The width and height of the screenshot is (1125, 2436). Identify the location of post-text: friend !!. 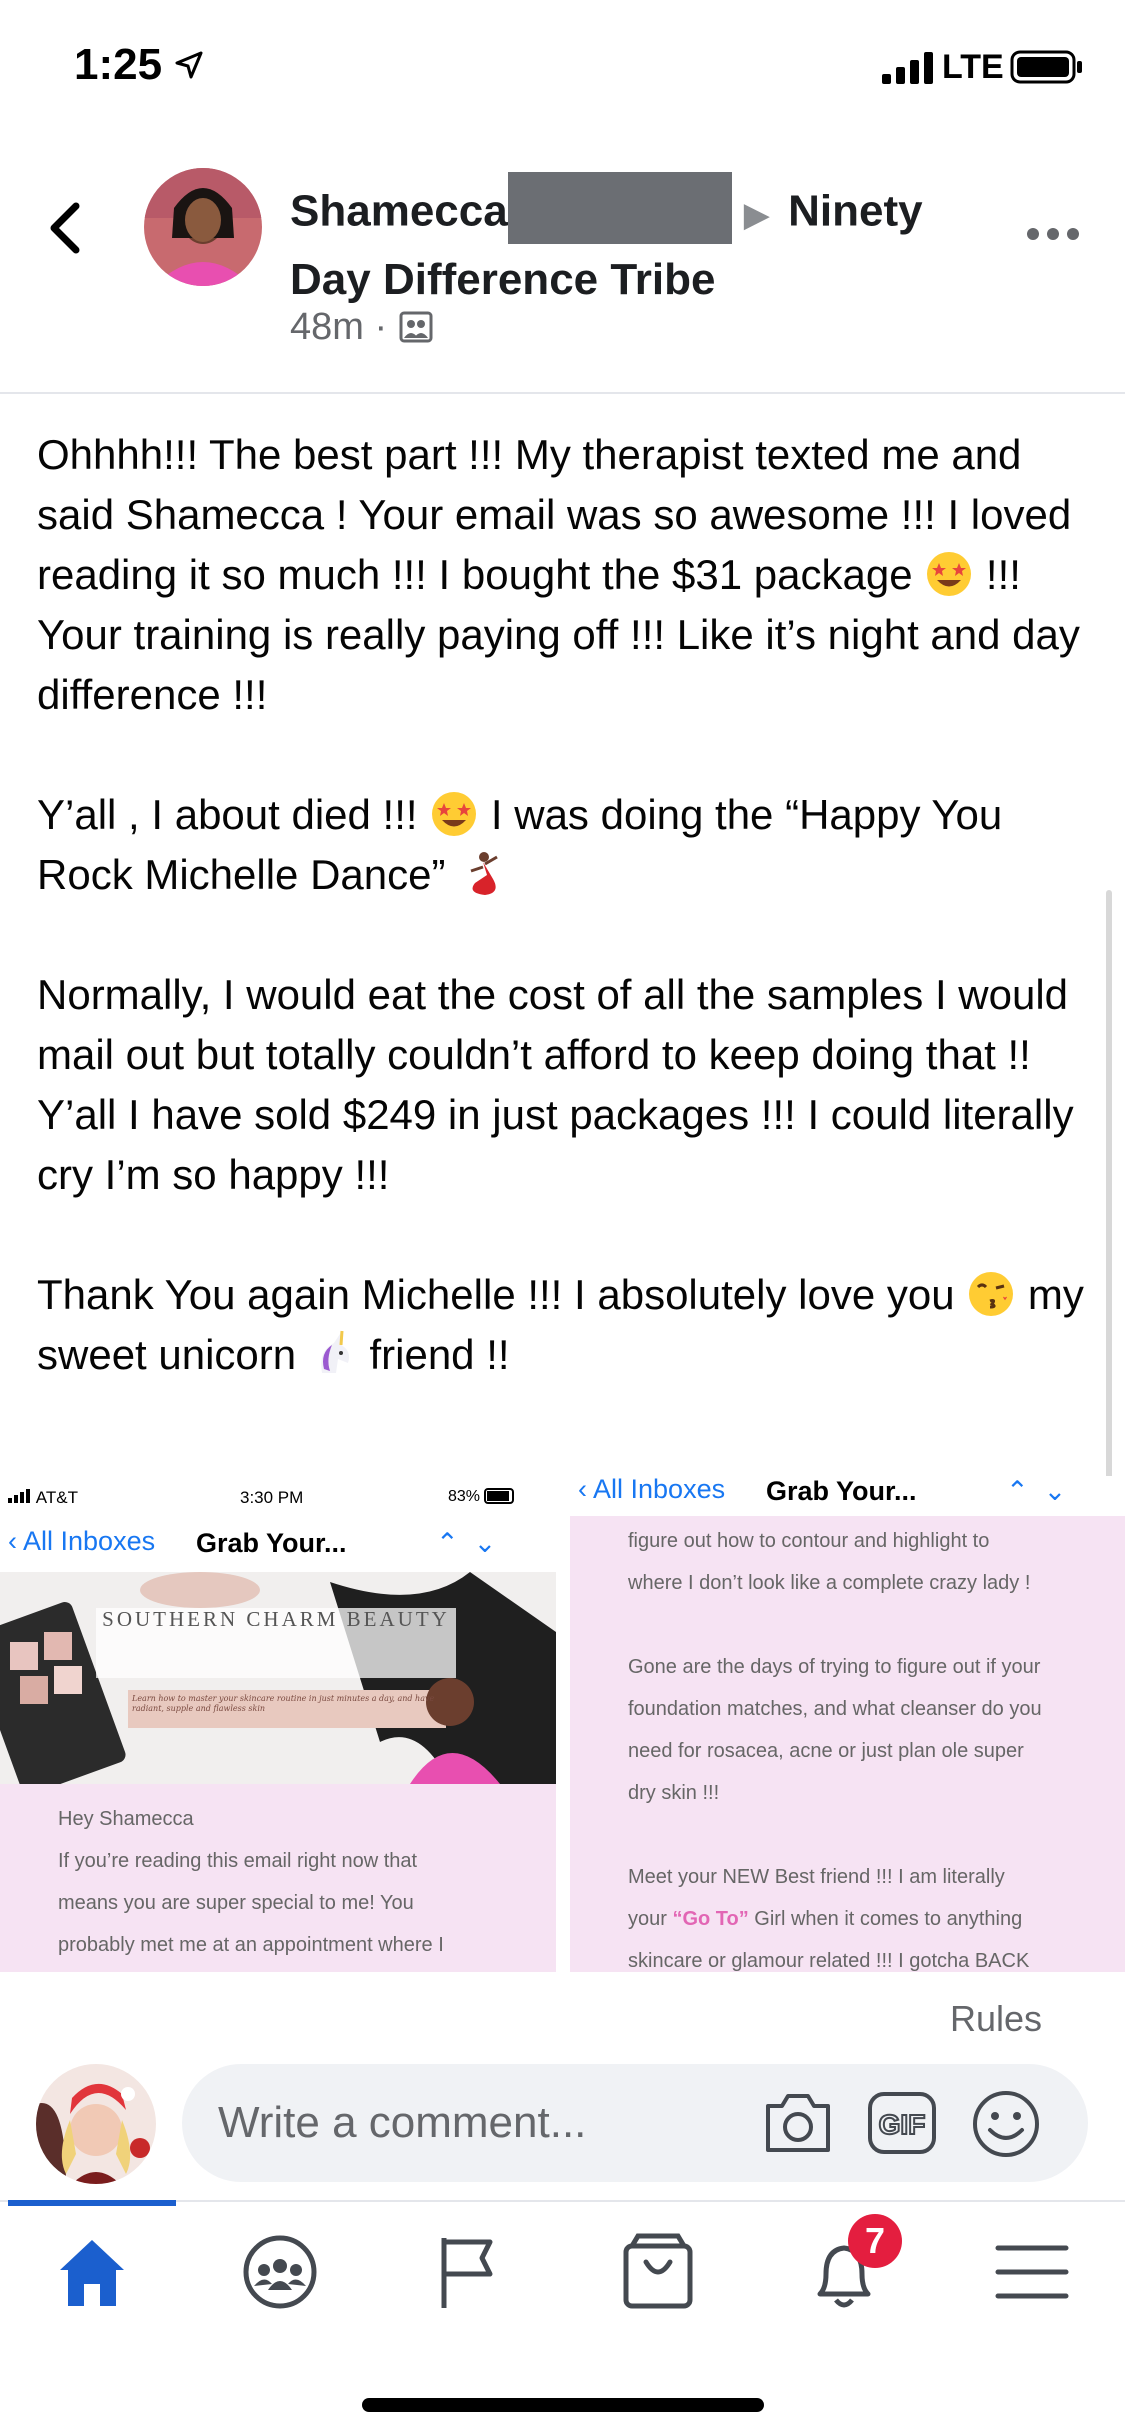
(433, 1354).